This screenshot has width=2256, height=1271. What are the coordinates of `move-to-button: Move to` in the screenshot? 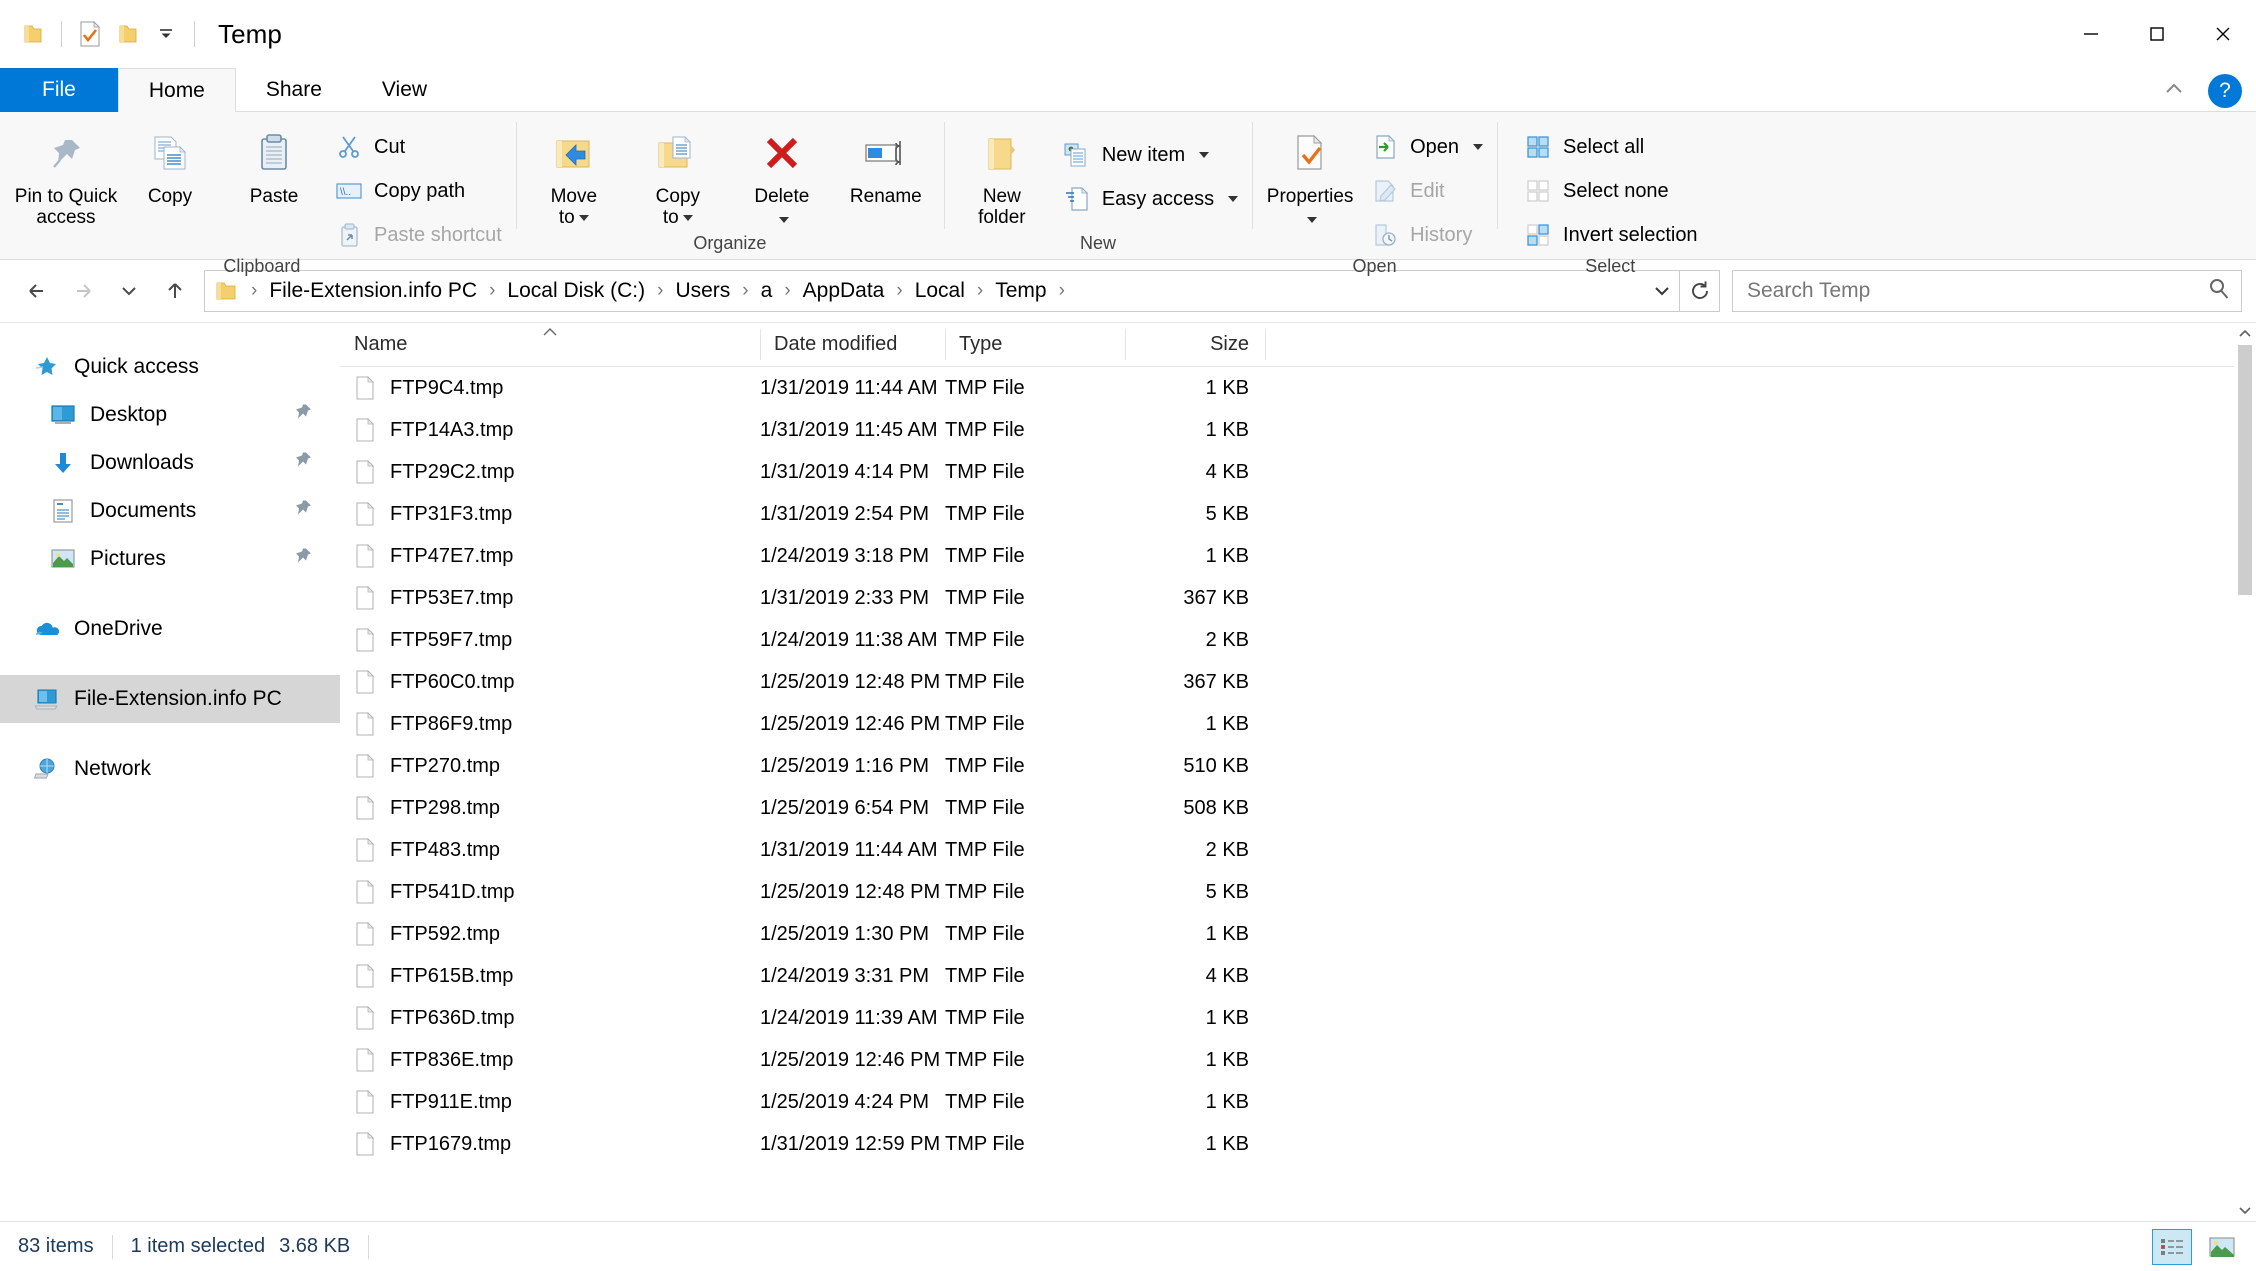 It's located at (574, 174).